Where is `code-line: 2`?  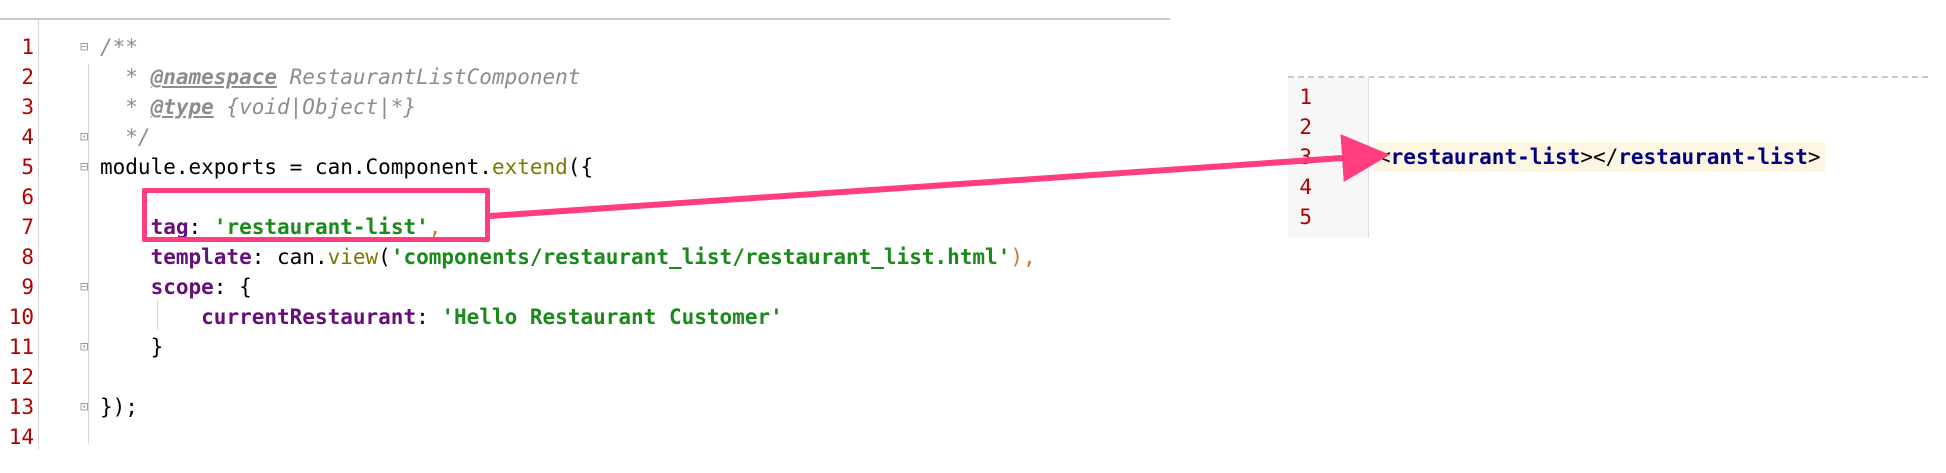
code-line: 2 is located at coordinates (1608, 127).